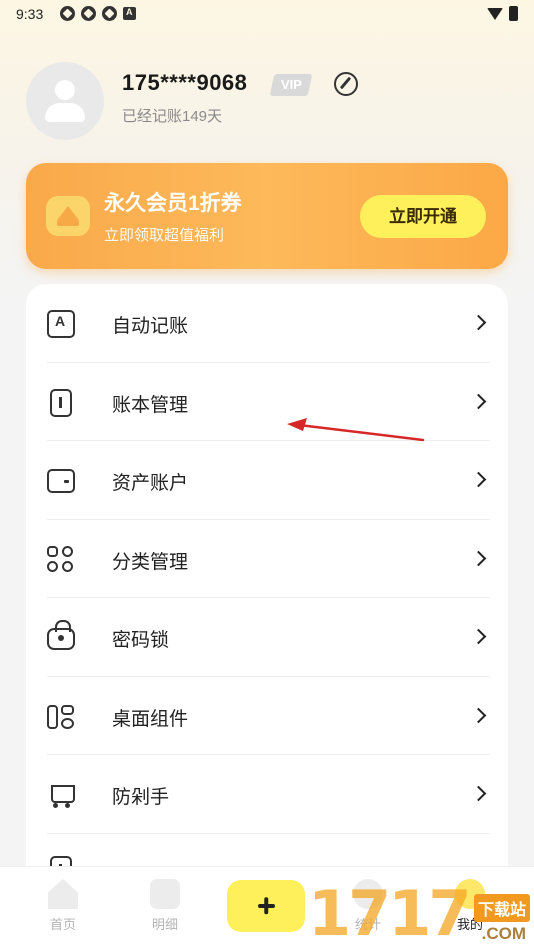  I want to click on menu-item-category-management: 分类管理, so click(267, 559).